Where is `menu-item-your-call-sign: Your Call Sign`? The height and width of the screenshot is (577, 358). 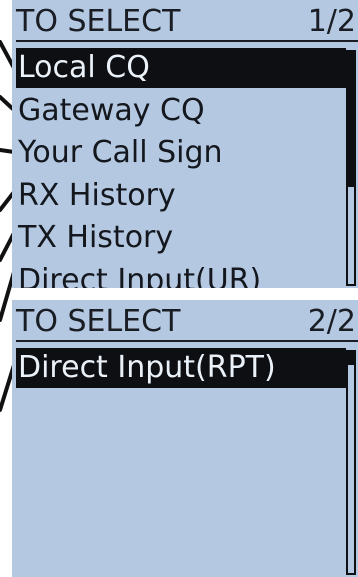
menu-item-your-call-sign: Your Call Sign is located at coordinates (181, 153).